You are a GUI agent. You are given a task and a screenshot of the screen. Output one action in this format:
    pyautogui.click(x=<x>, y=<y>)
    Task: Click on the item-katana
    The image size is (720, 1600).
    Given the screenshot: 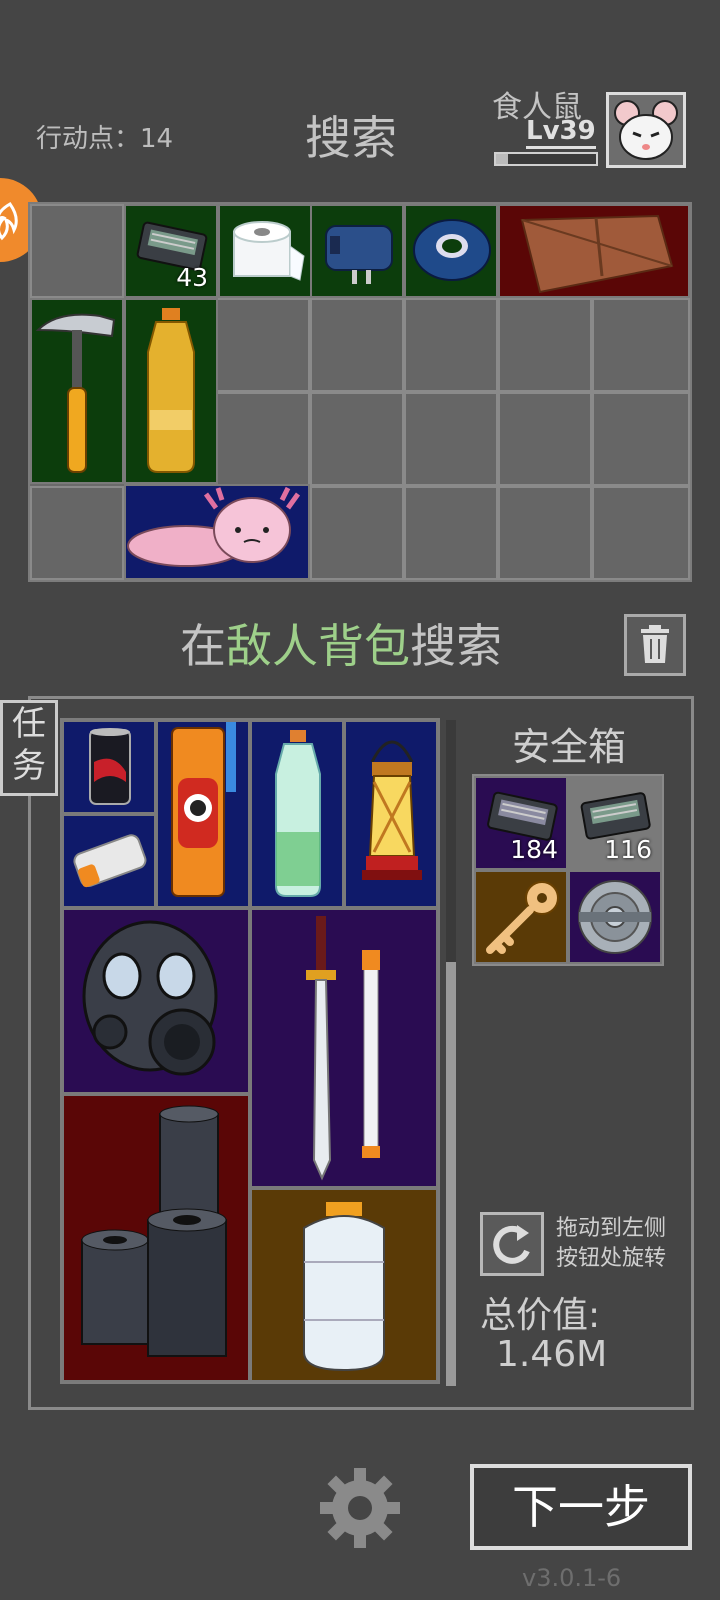 What is the action you would take?
    pyautogui.click(x=344, y=1048)
    